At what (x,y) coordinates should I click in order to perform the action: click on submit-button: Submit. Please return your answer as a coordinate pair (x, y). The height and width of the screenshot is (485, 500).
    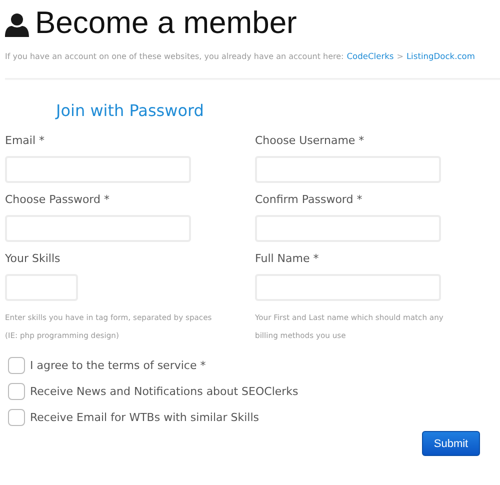
    Looking at the image, I should click on (451, 443).